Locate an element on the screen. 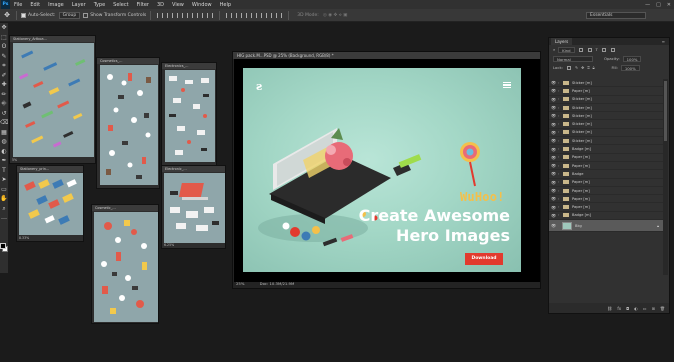 The width and height of the screenshot is (674, 362). menu-window: Window is located at coordinates (202, 5).